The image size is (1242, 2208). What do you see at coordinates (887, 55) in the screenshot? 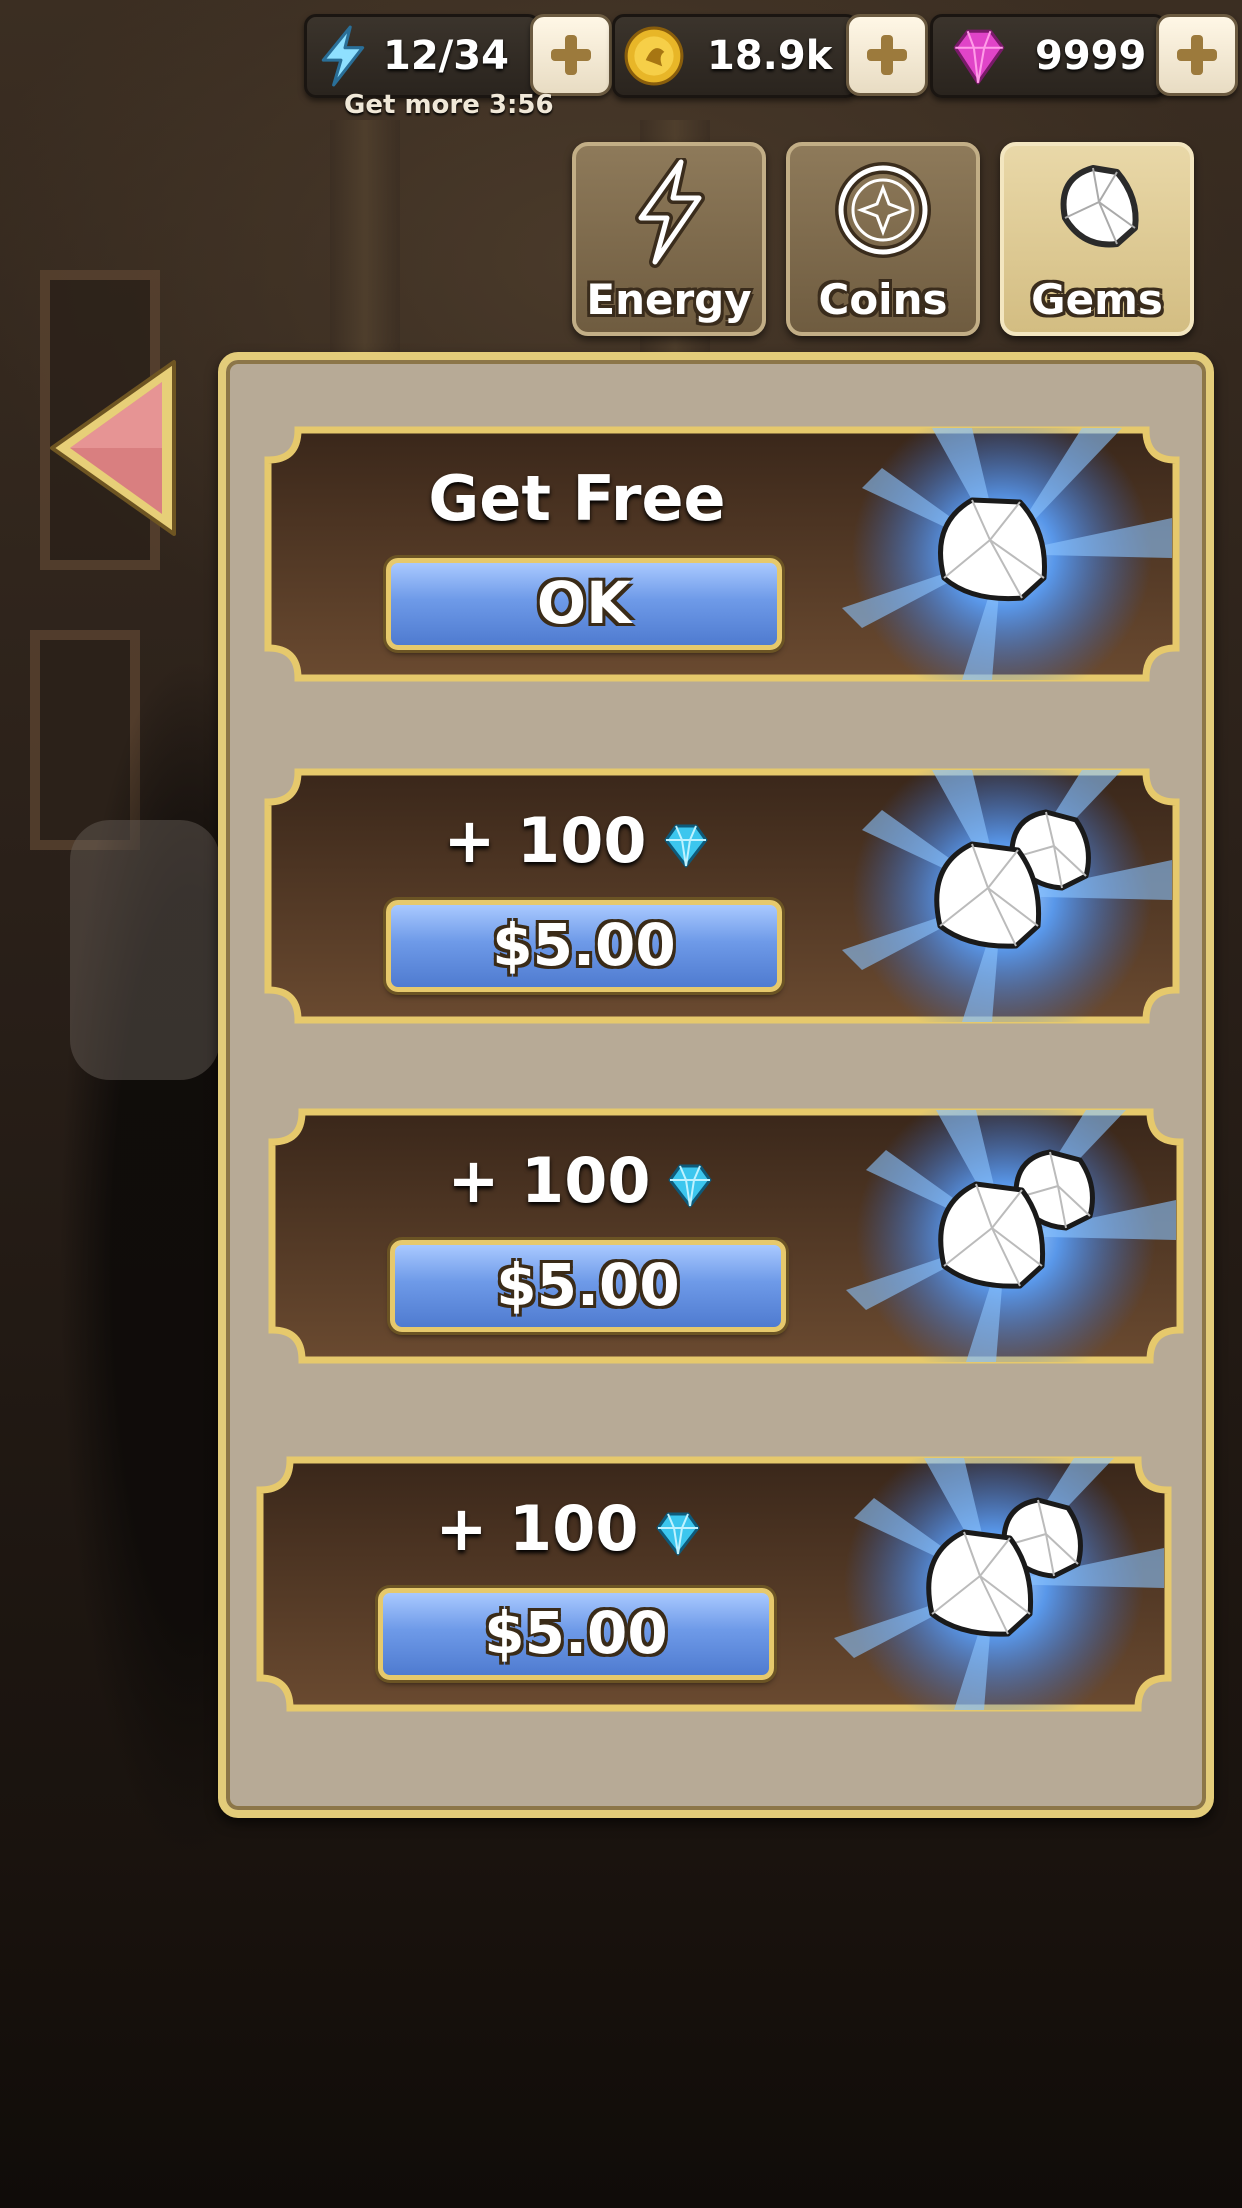
I see `add-coins-button` at bounding box center [887, 55].